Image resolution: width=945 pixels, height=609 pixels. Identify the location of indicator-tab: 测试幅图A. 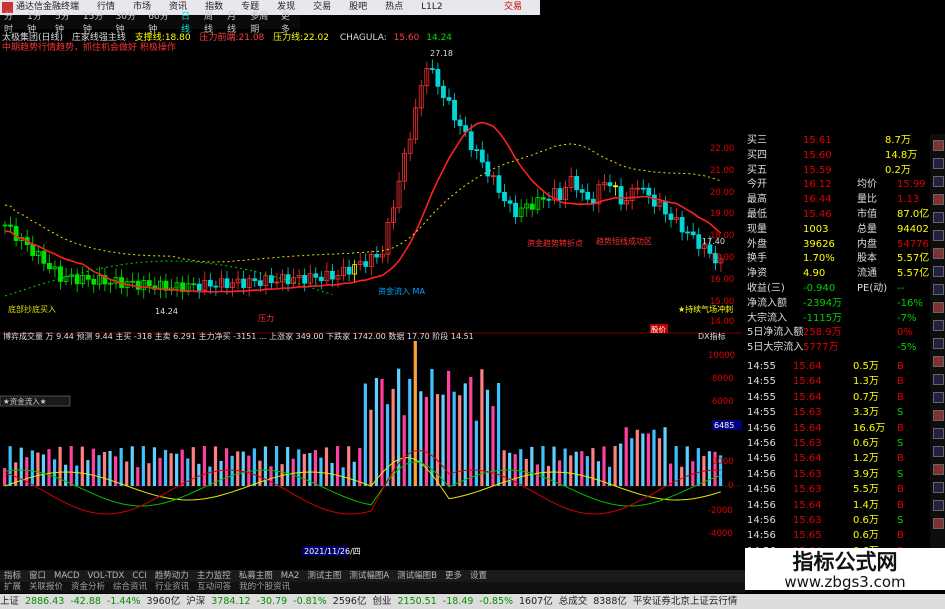
(369, 576).